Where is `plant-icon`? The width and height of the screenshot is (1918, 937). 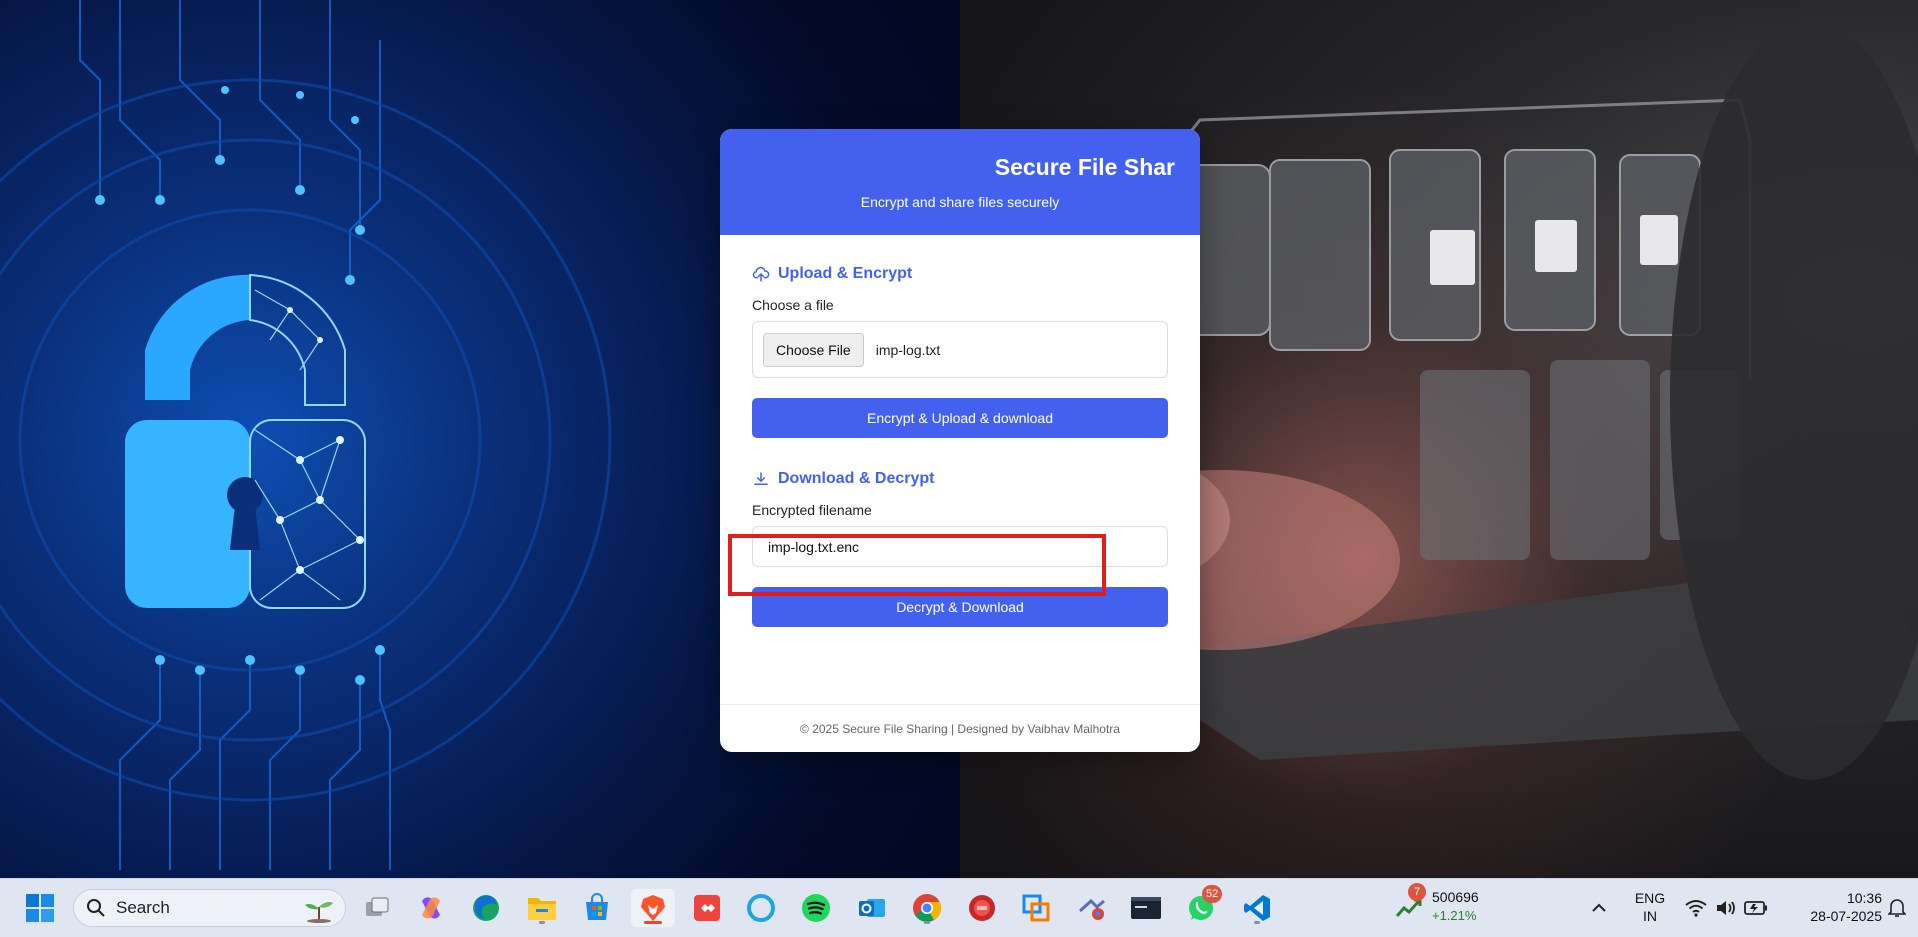
plant-icon is located at coordinates (319, 912).